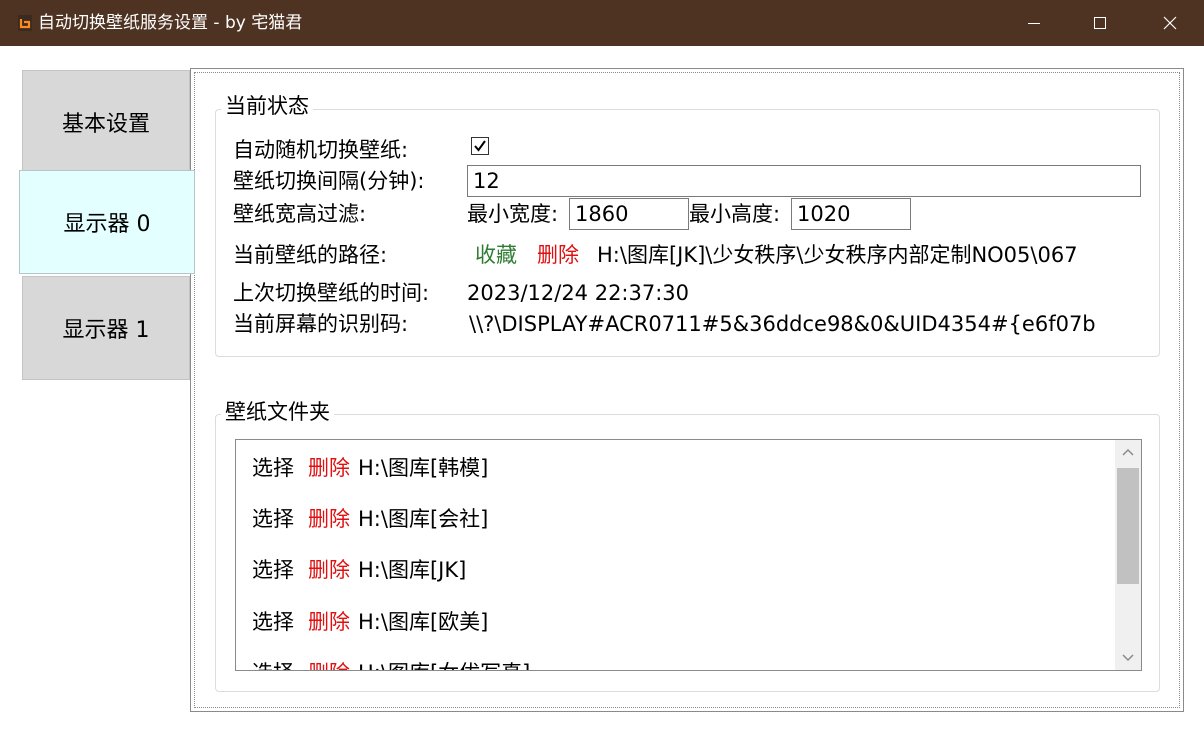 This screenshot has height=730, width=1204. I want to click on folders-group-title: 壁纸文件夹, so click(277, 412).